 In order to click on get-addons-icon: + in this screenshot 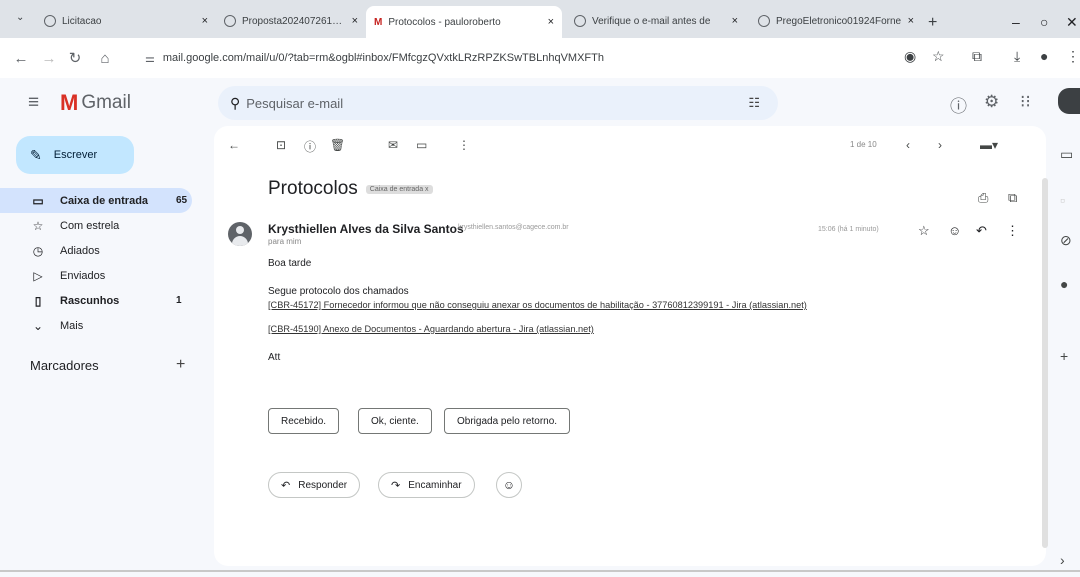, I will do `click(1064, 356)`.